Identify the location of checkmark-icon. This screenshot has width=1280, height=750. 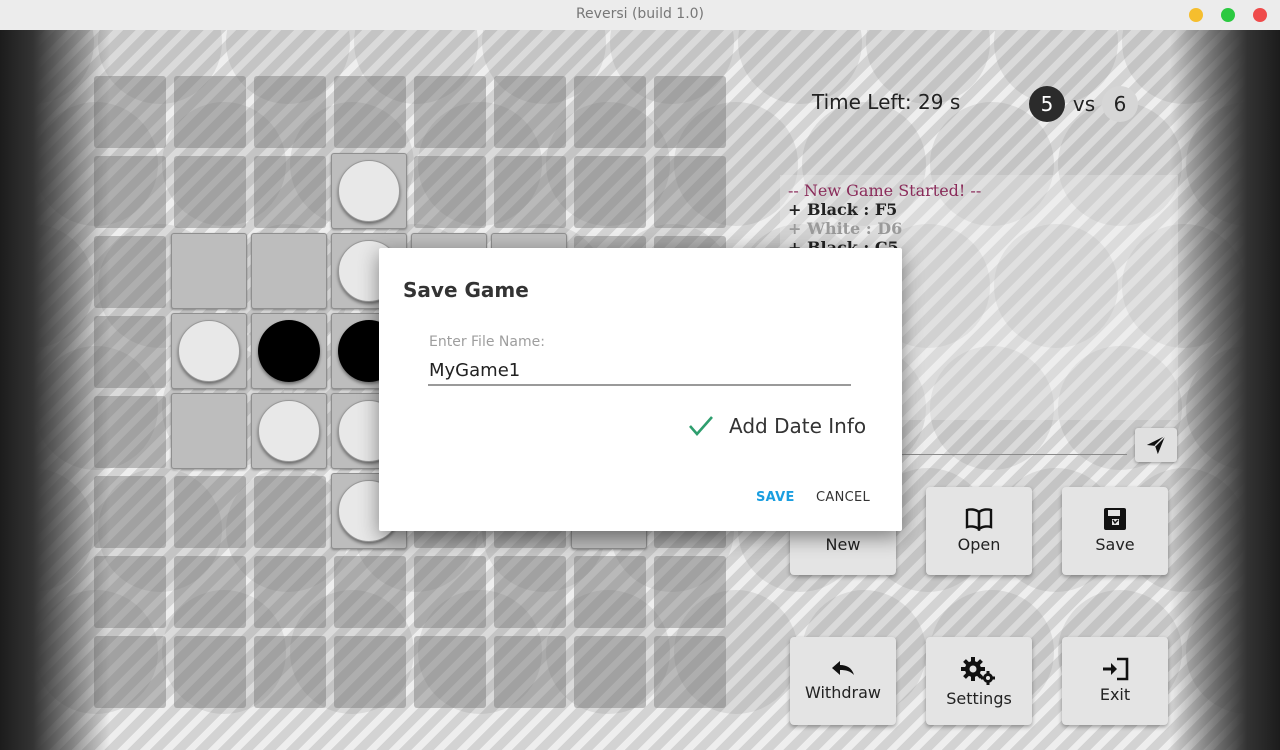
(701, 426).